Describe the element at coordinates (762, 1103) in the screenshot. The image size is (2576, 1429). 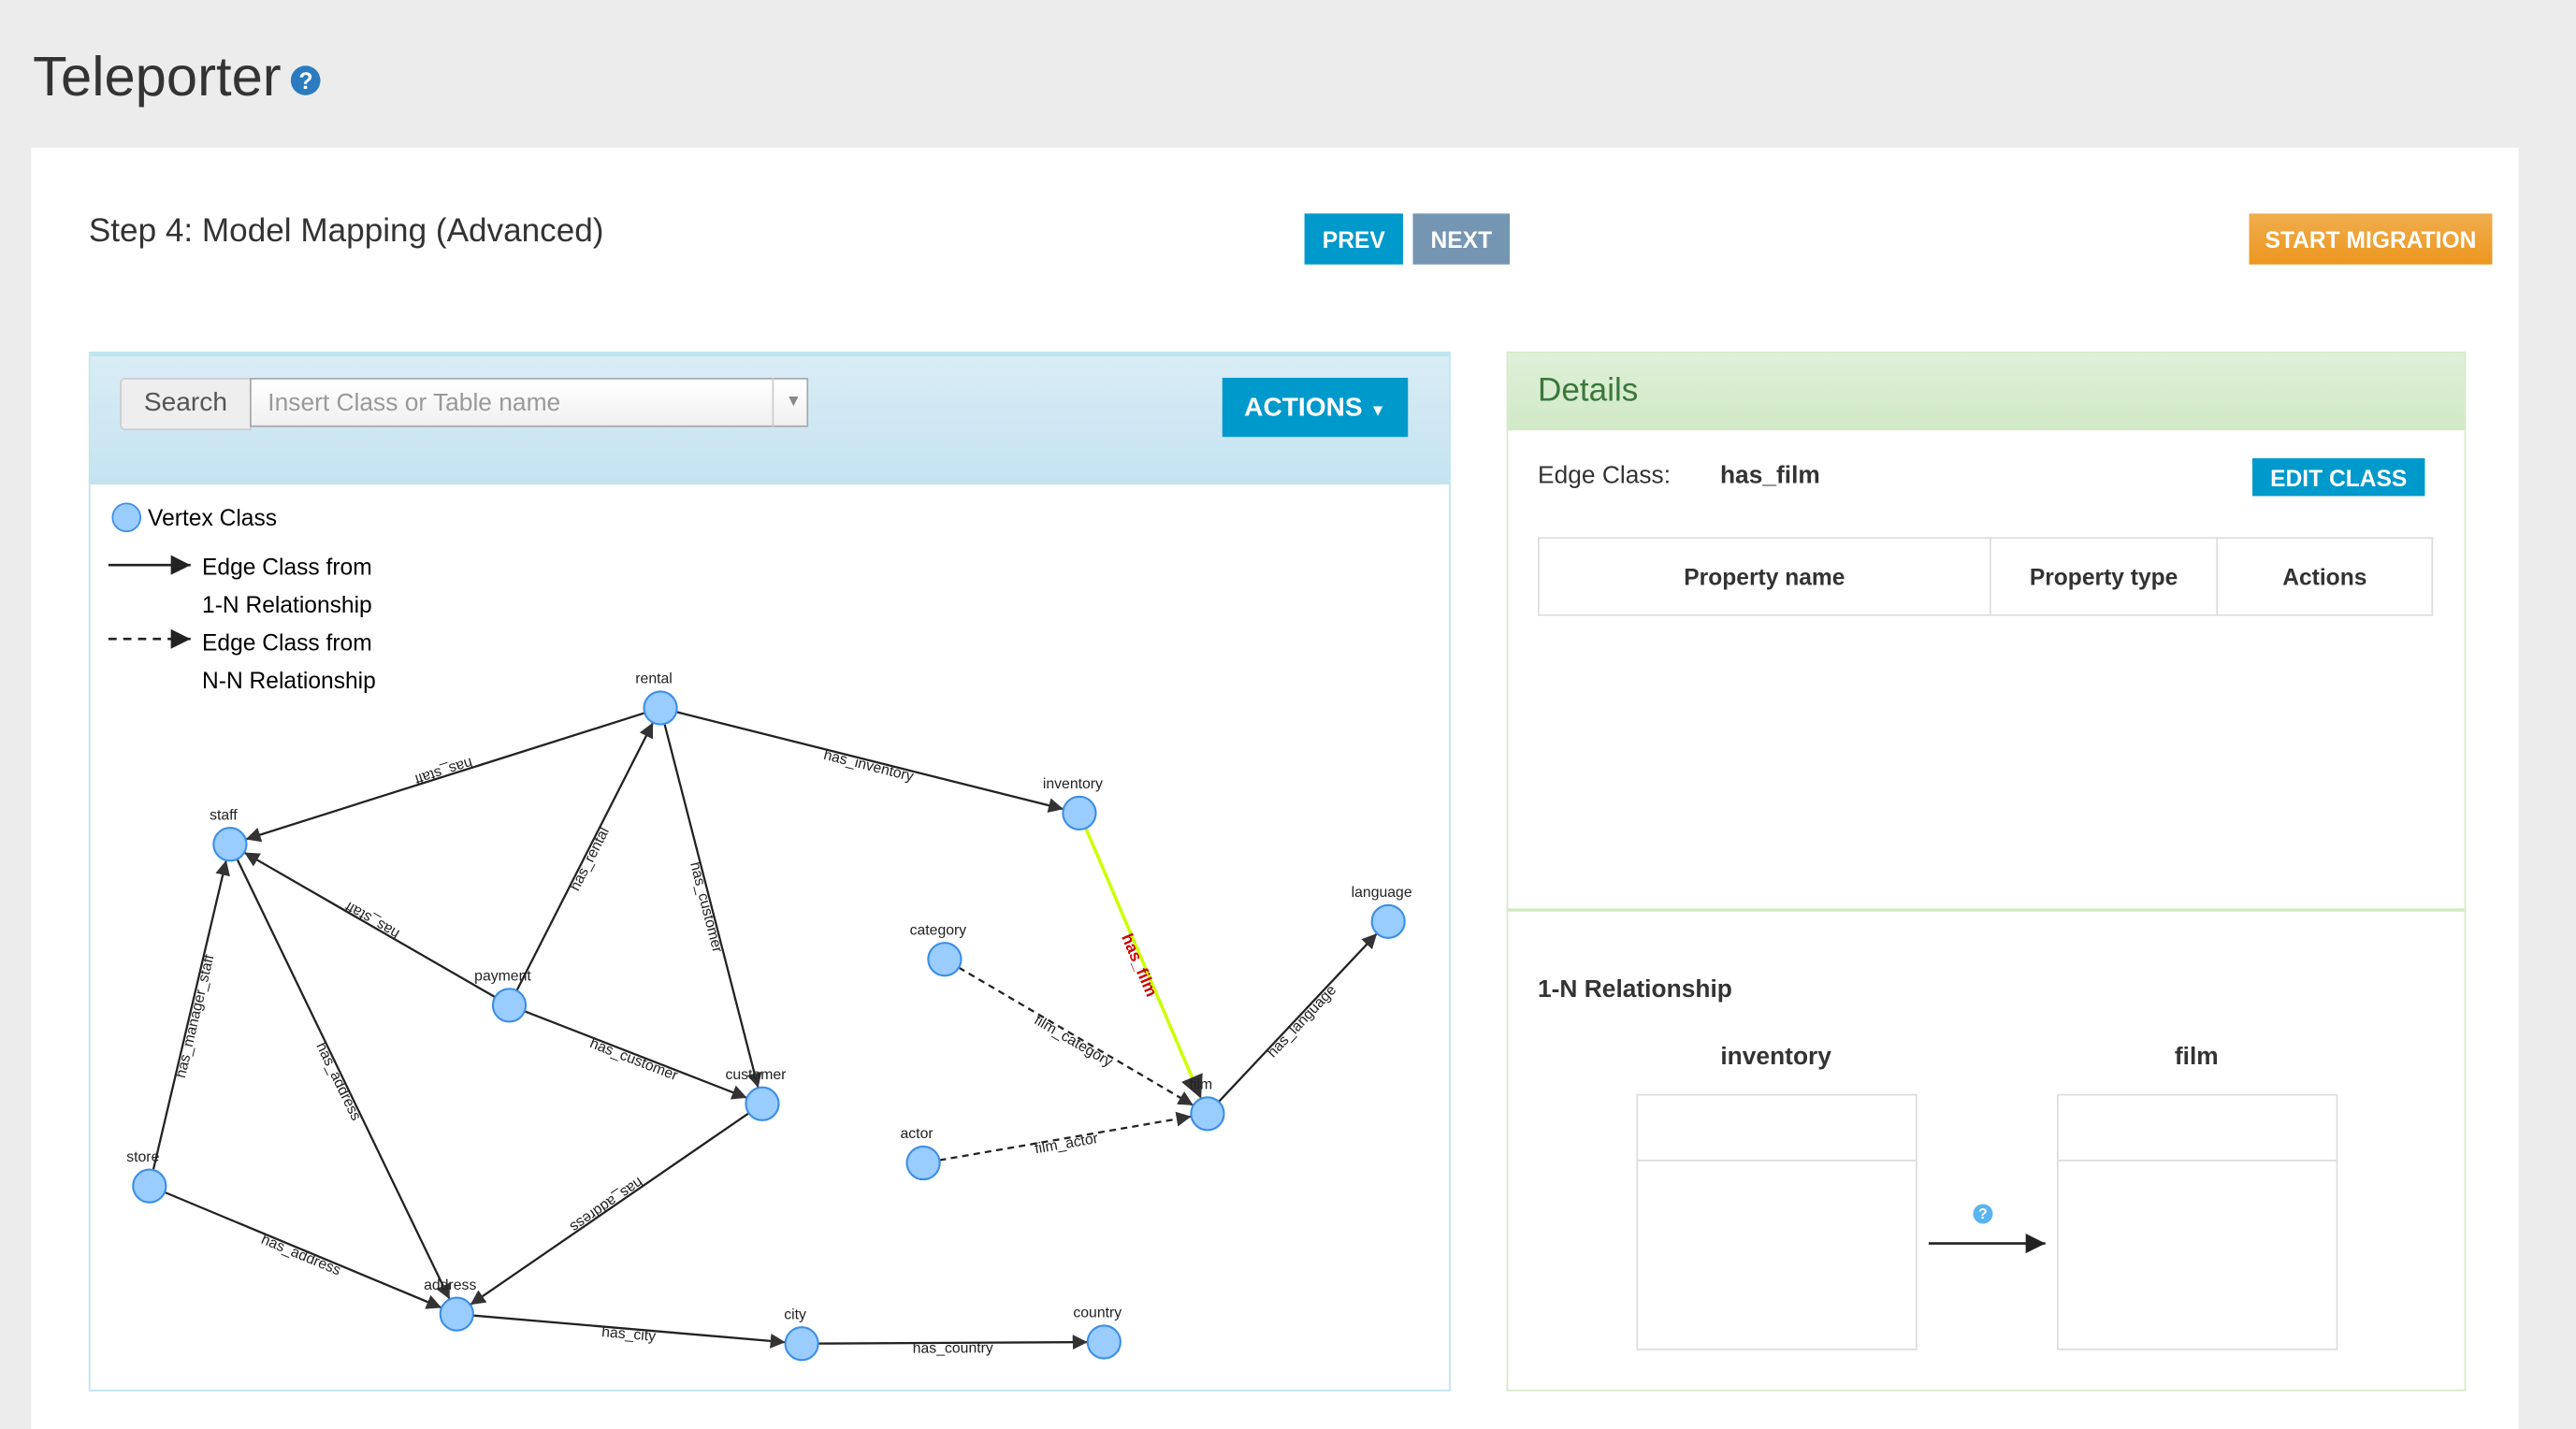
I see `vertex-customer` at that location.